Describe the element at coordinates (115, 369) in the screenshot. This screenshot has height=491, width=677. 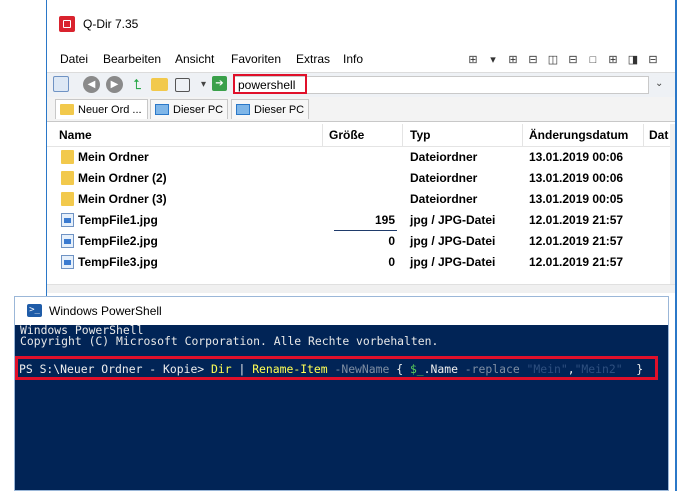
I see `console-prompt: PS S:\Neuer Ordner - Kopie>` at that location.